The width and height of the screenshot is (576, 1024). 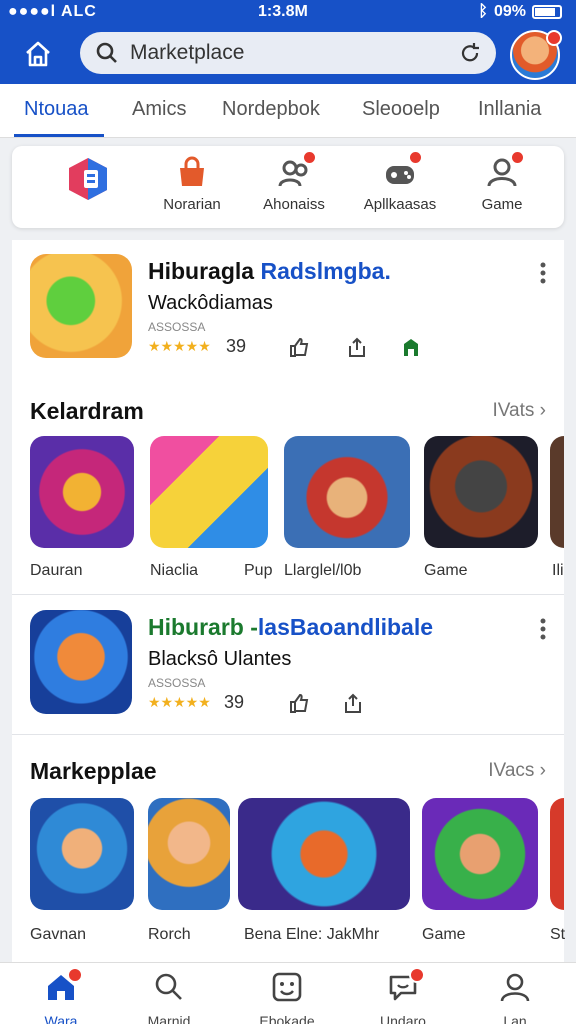 I want to click on bluetooth-icon: ᛒ, so click(x=483, y=11).